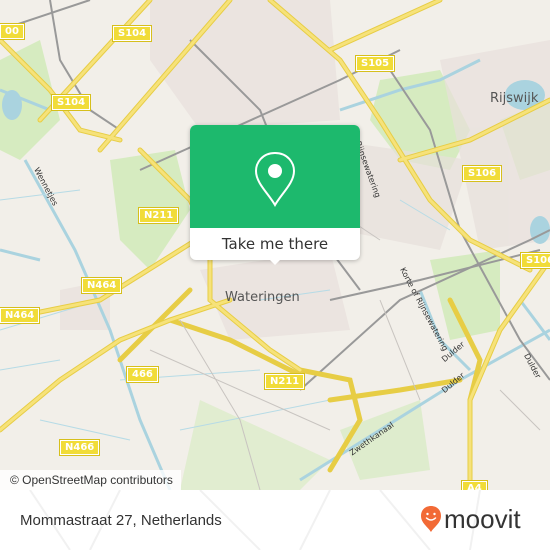 The width and height of the screenshot is (550, 550). What do you see at coordinates (262, 297) in the screenshot?
I see `place-label-wateringen: Wateringen` at bounding box center [262, 297].